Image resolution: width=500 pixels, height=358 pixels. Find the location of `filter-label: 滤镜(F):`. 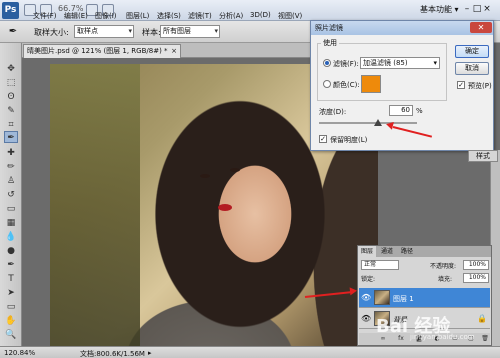

filter-label: 滤镜(F): is located at coordinates (346, 64).